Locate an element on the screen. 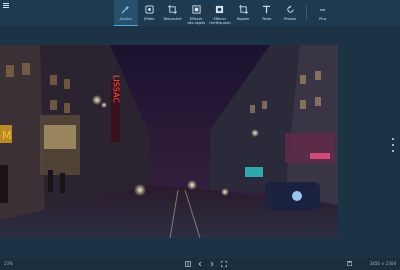  tab-label: Plus is located at coordinates (323, 19).